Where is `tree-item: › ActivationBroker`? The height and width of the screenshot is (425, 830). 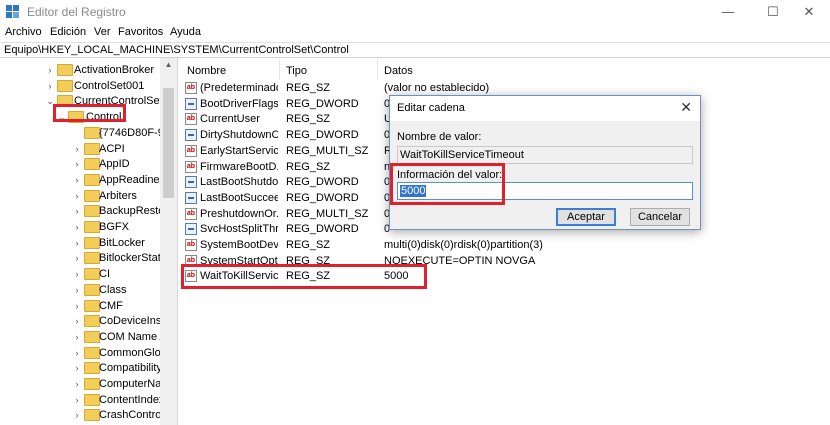
tree-item: › ActivationBroker is located at coordinates (80, 70).